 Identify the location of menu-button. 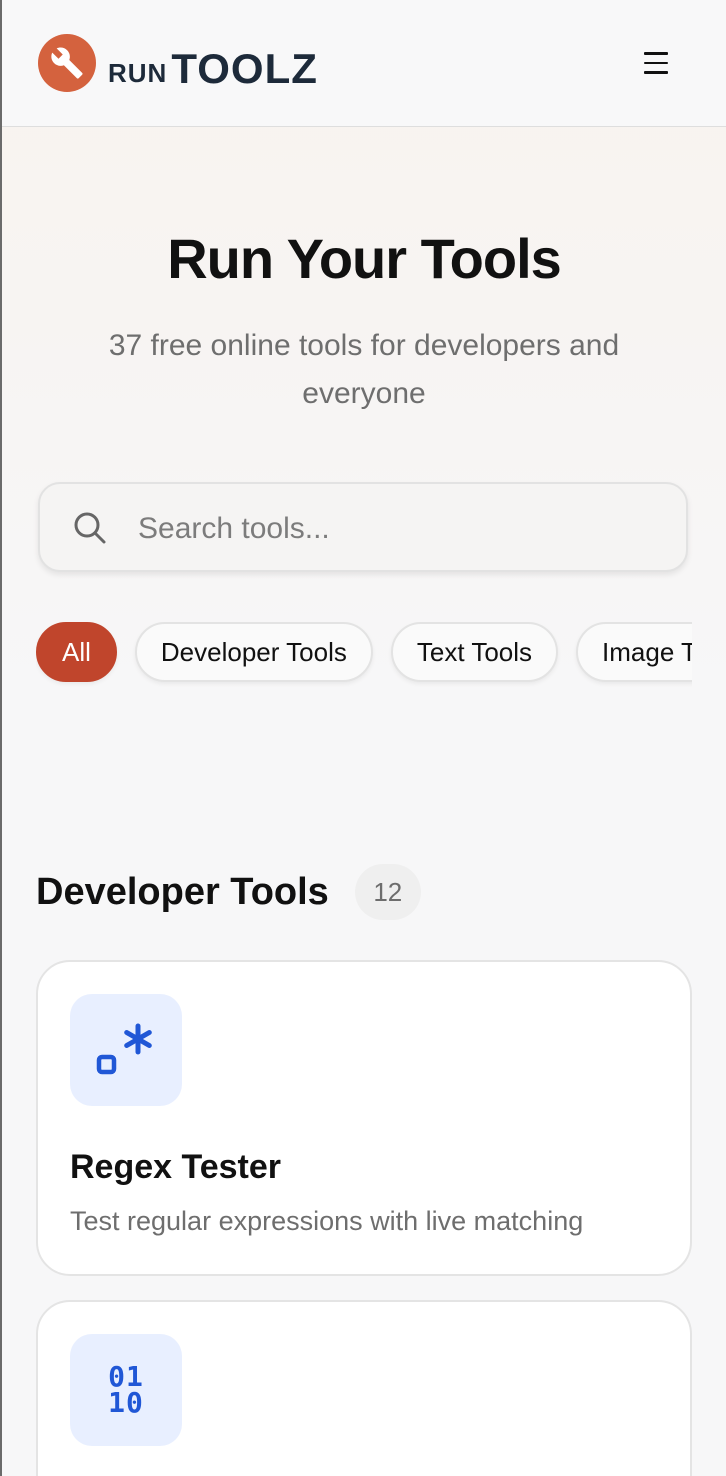
(656, 63).